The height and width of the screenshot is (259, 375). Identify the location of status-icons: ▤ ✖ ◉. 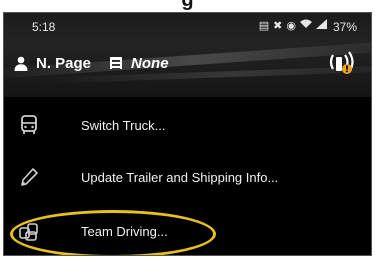
(293, 25).